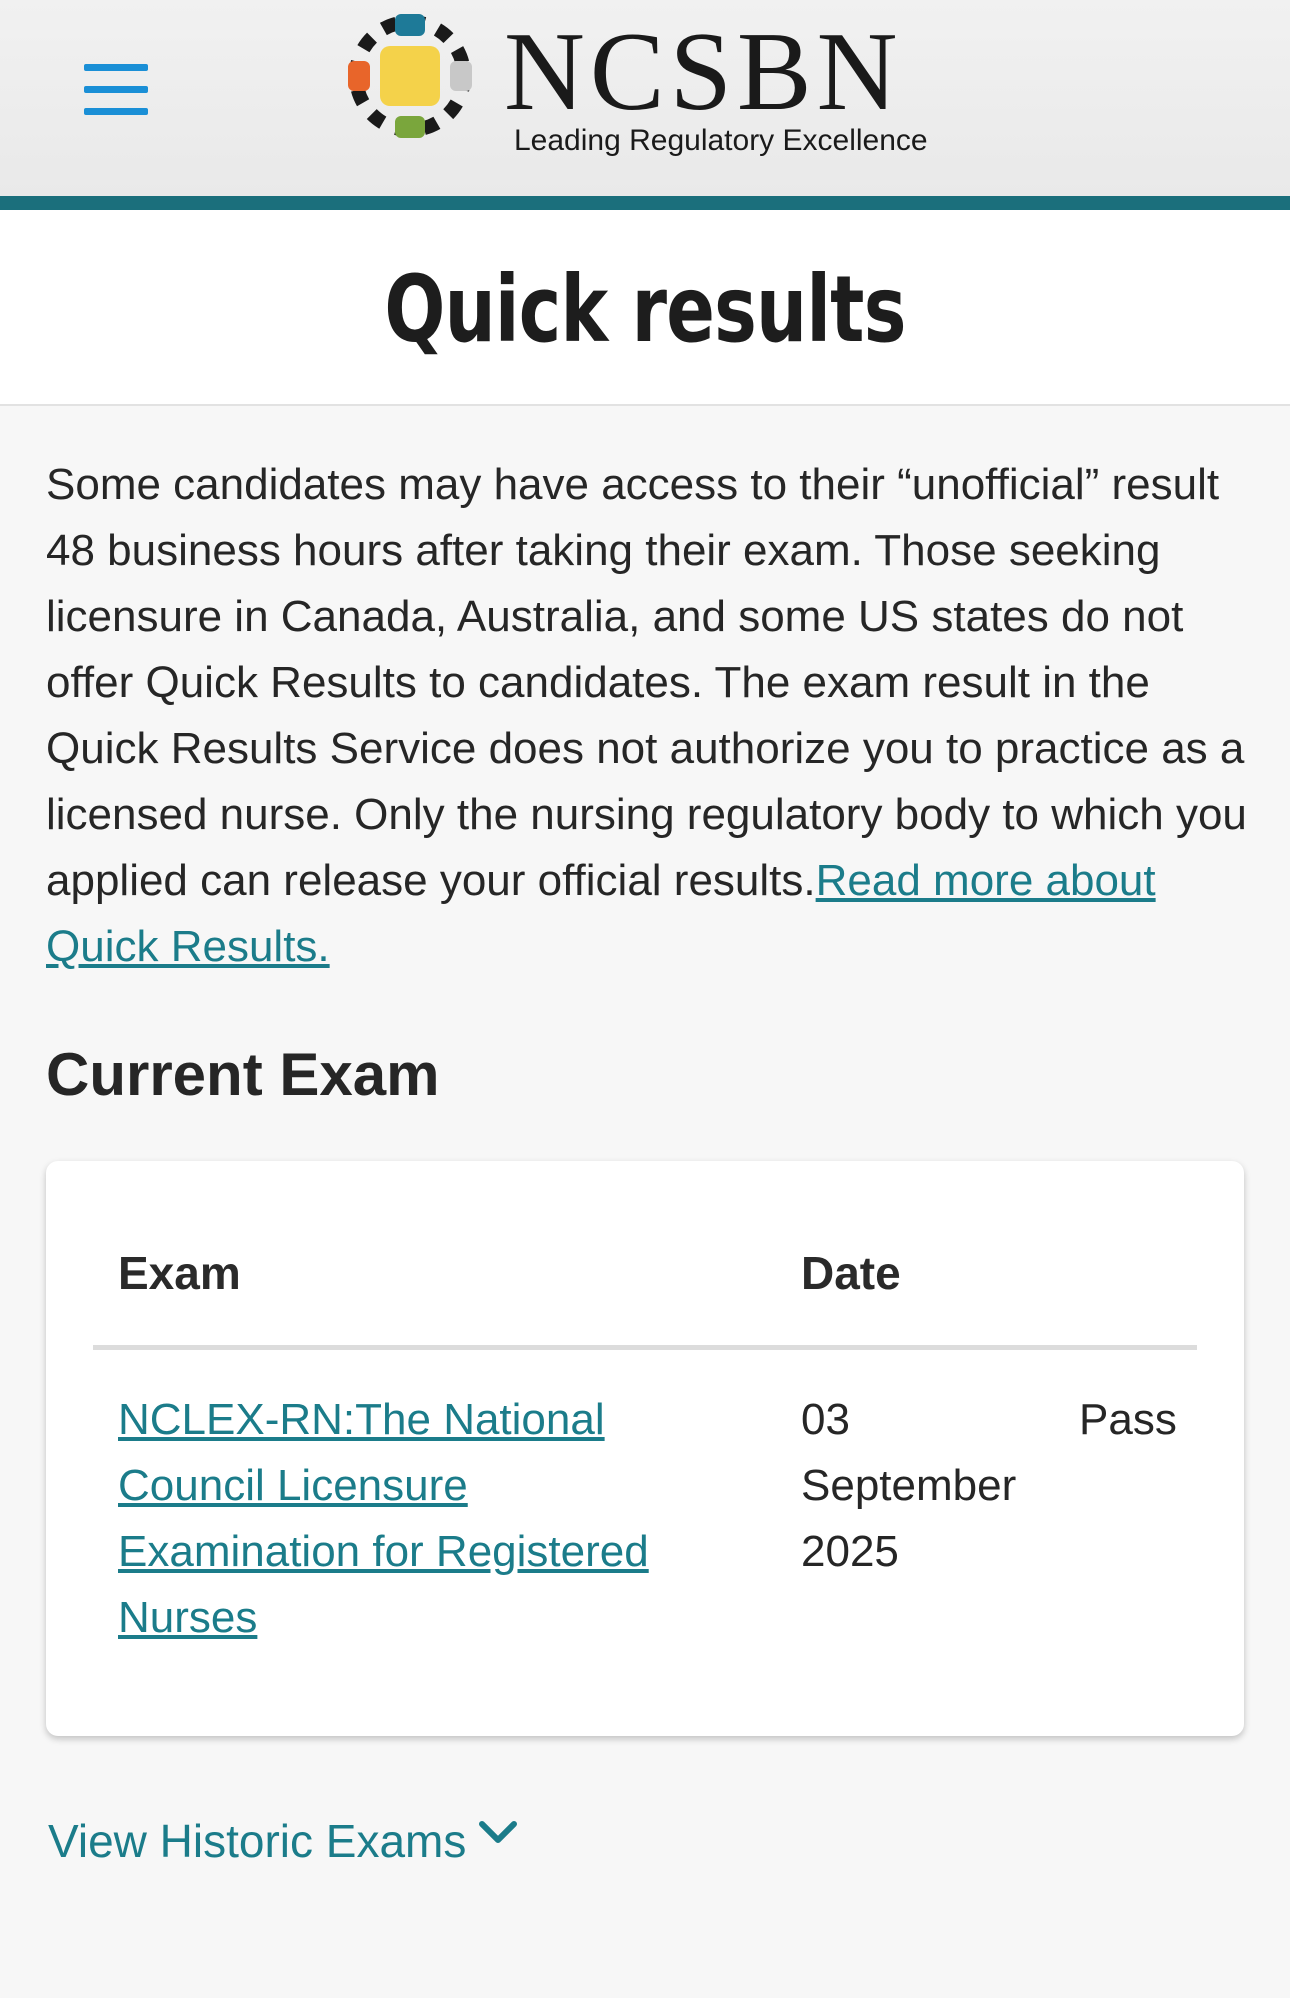  What do you see at coordinates (1128, 1419) in the screenshot?
I see `exam-result-cell: Pass` at bounding box center [1128, 1419].